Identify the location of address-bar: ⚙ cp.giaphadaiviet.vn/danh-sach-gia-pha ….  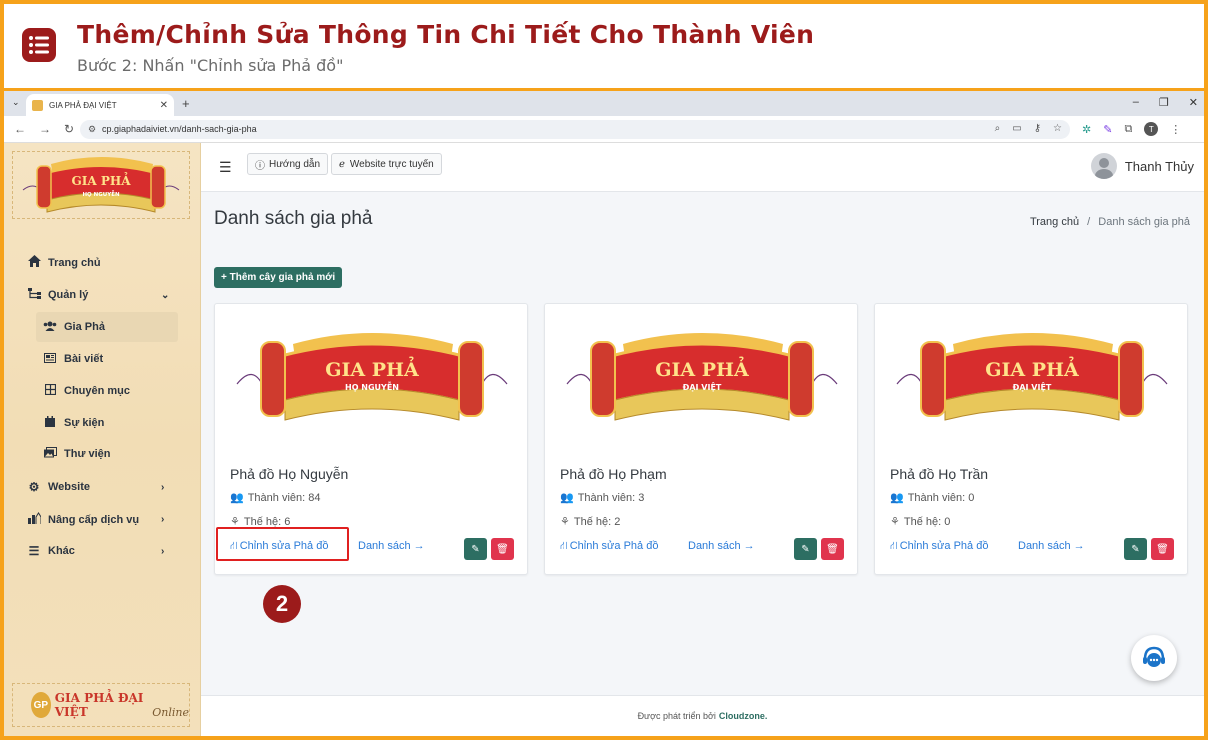
(575, 129).